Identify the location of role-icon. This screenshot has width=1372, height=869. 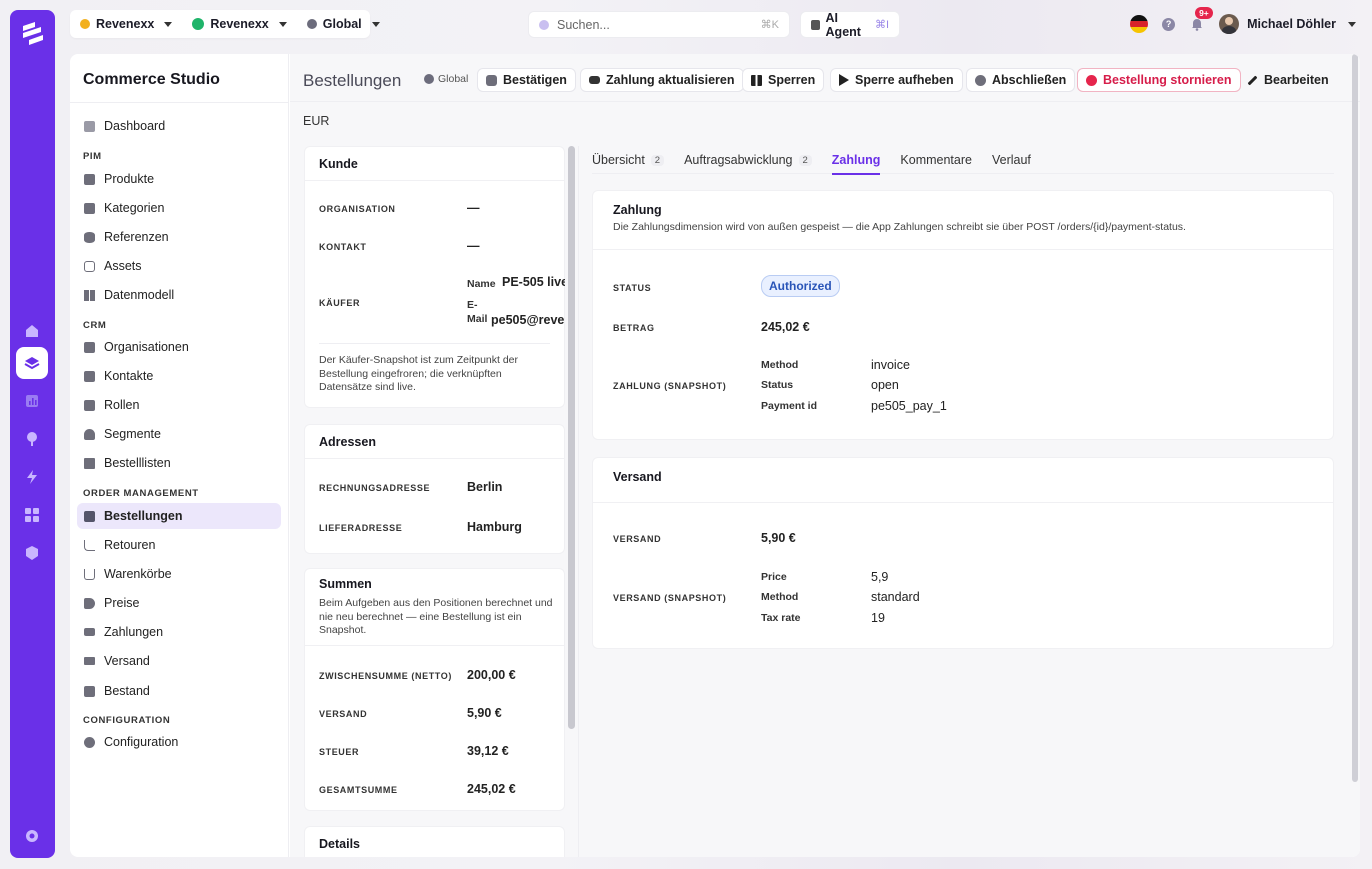
(89, 405).